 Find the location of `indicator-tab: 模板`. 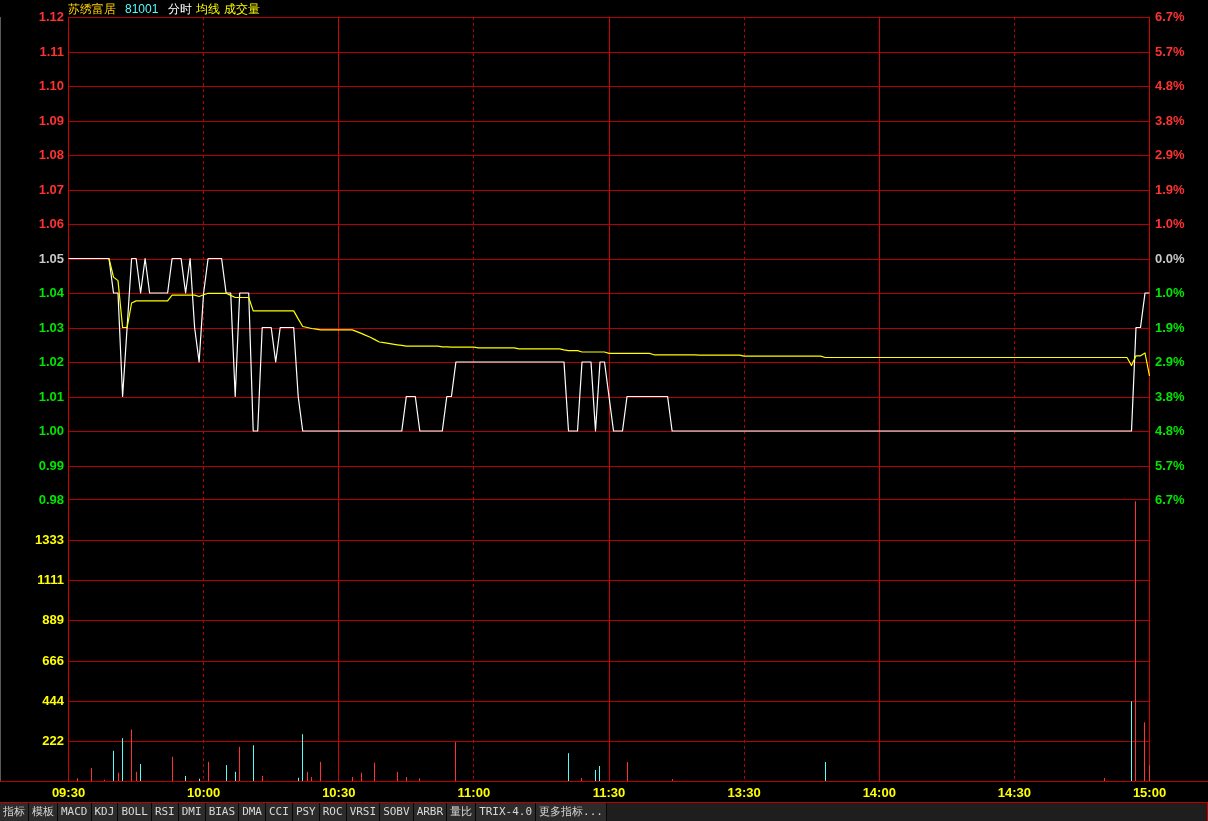

indicator-tab: 模板 is located at coordinates (43, 812).